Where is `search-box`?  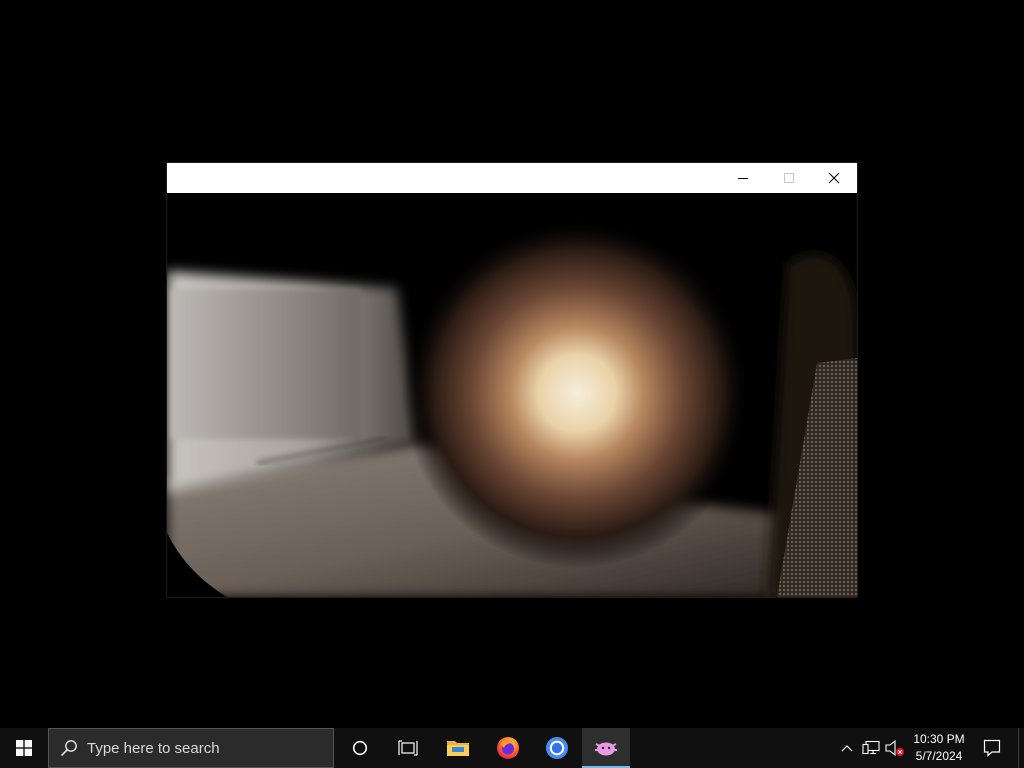
search-box is located at coordinates (191, 748).